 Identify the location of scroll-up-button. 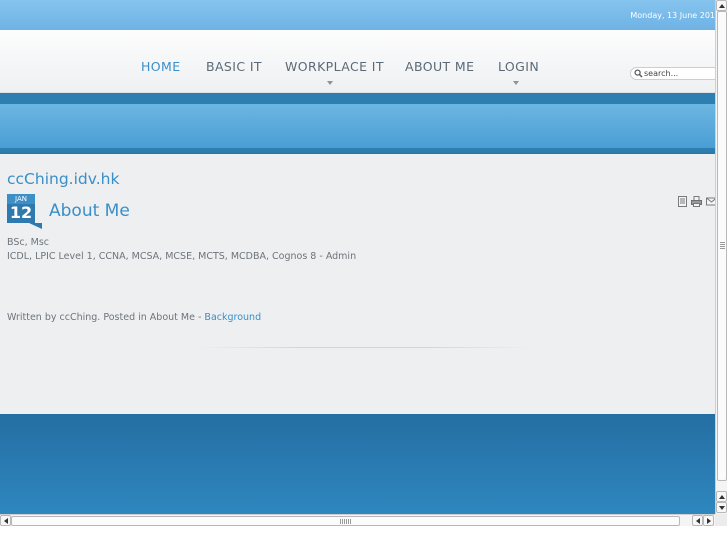
(721, 5).